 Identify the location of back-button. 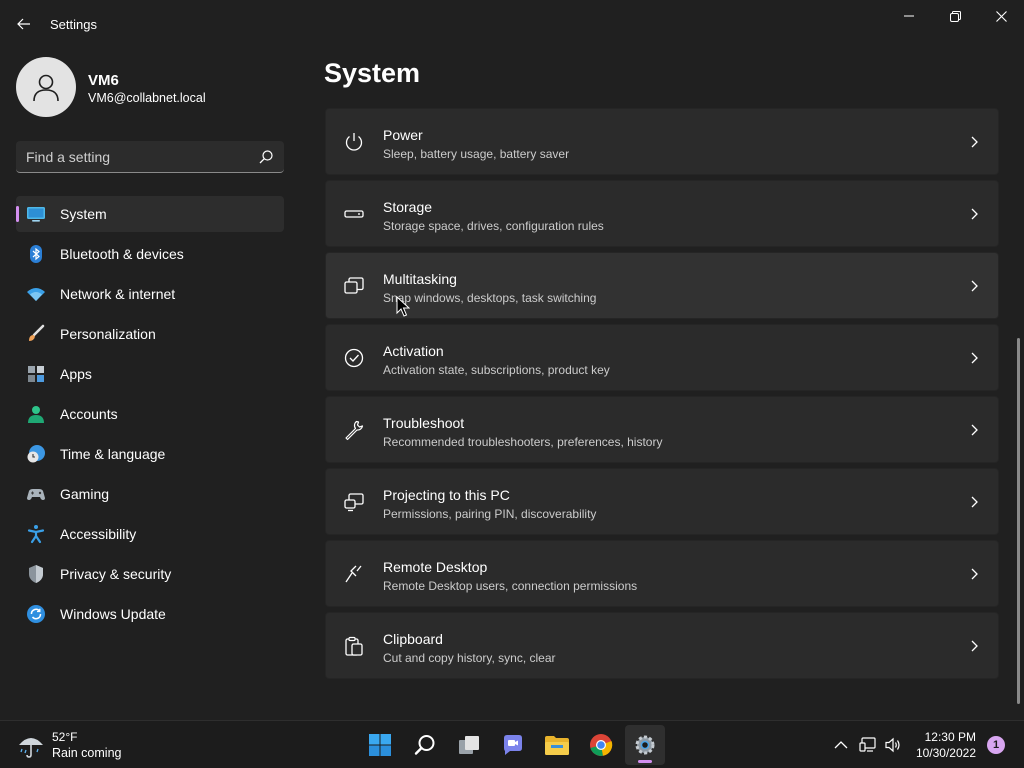
(24, 24).